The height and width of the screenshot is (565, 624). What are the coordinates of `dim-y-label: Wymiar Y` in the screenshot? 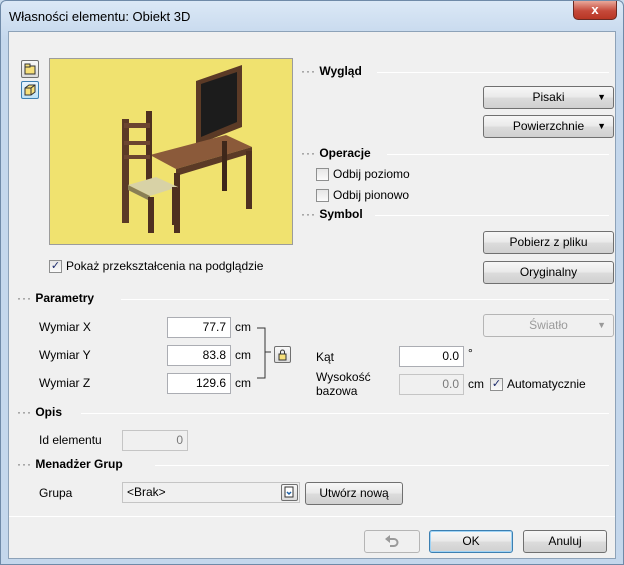 It's located at (65, 355).